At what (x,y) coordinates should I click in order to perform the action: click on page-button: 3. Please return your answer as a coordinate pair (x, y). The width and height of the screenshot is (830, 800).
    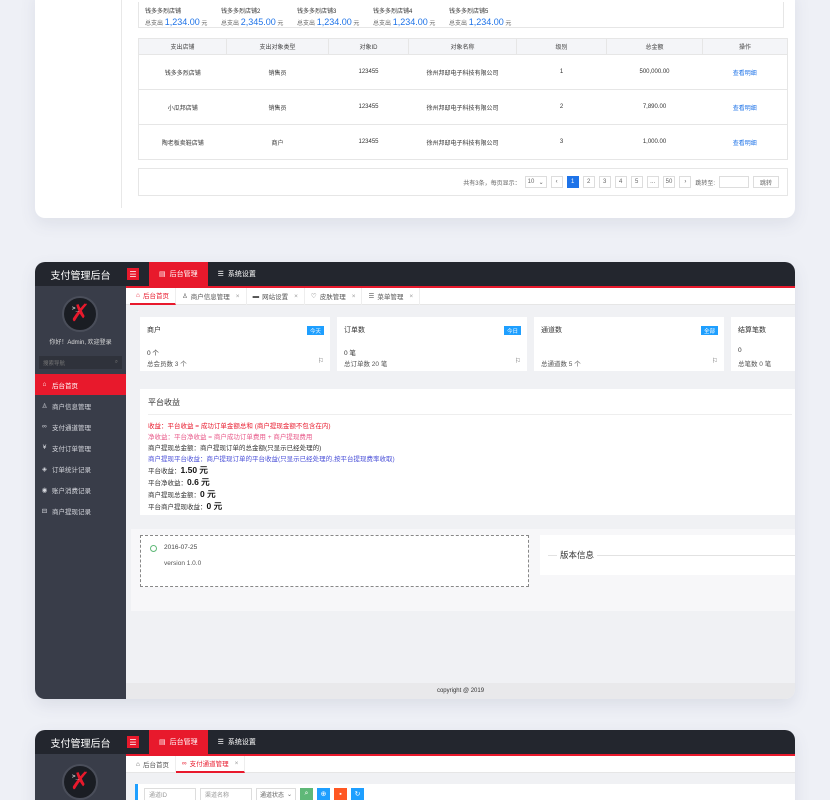
    Looking at the image, I should click on (604, 182).